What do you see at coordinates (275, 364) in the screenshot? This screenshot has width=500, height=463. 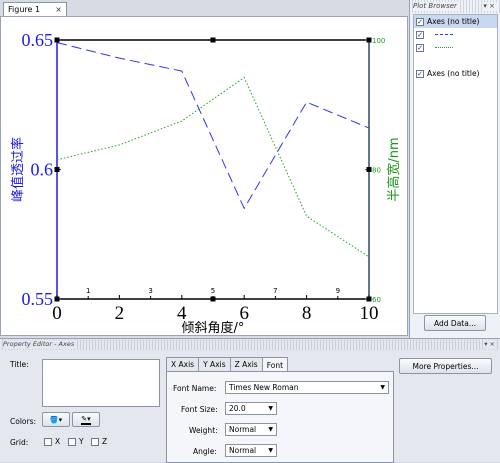 I see `tab-font: Font` at bounding box center [275, 364].